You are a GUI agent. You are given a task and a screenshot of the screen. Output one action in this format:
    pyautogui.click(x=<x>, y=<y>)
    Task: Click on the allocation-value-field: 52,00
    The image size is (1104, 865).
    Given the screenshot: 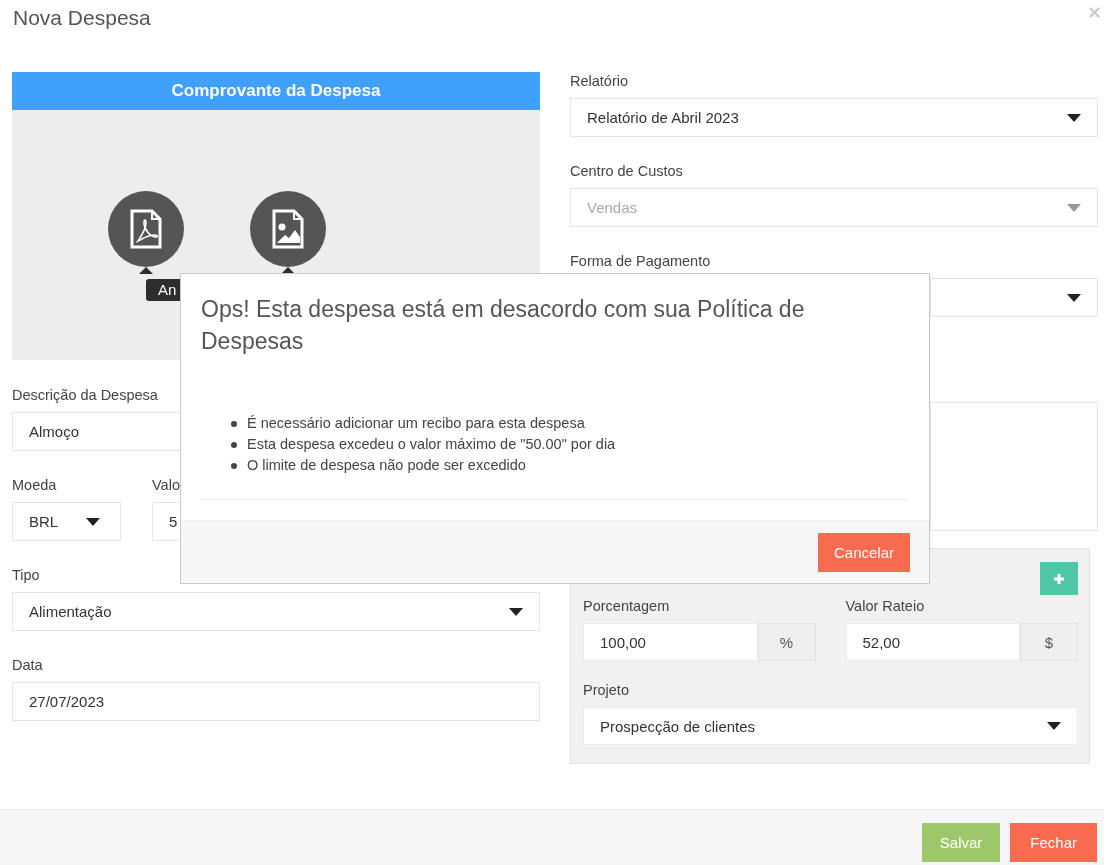 What is the action you would take?
    pyautogui.click(x=932, y=642)
    